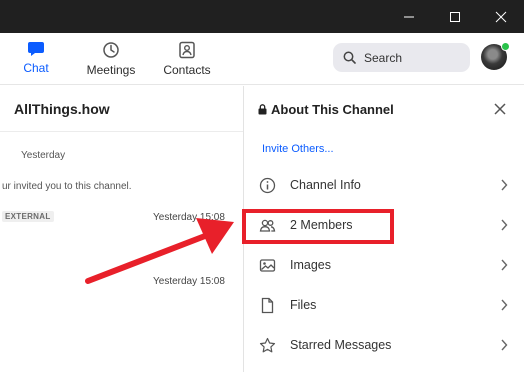  I want to click on starred-messages-label: Starred Messages, so click(341, 345).